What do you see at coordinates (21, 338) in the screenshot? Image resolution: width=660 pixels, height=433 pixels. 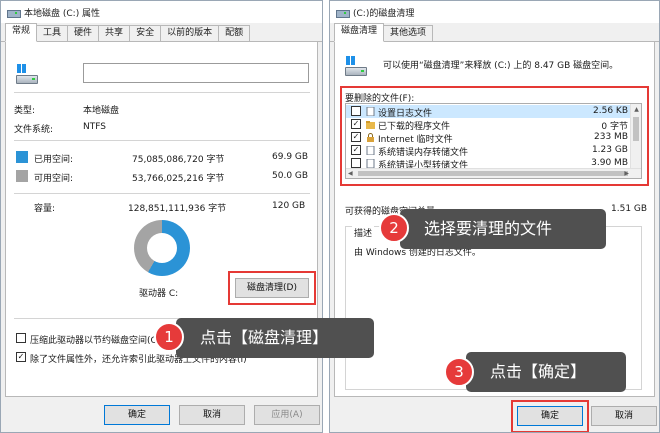 I see `compress-checkbox` at bounding box center [21, 338].